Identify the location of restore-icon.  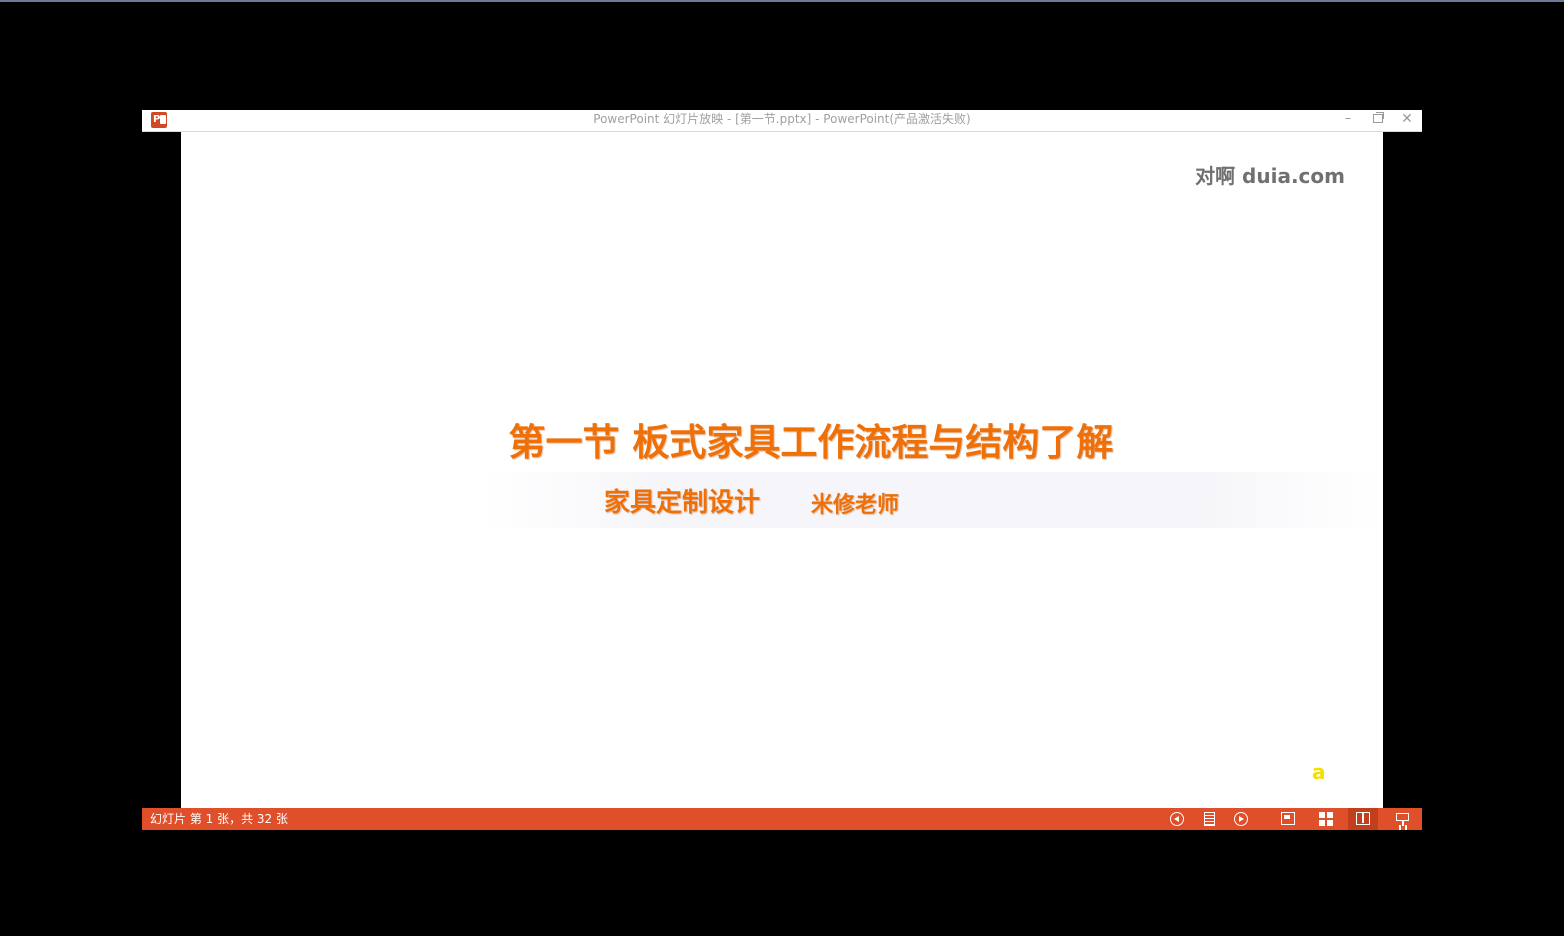
(1378, 117).